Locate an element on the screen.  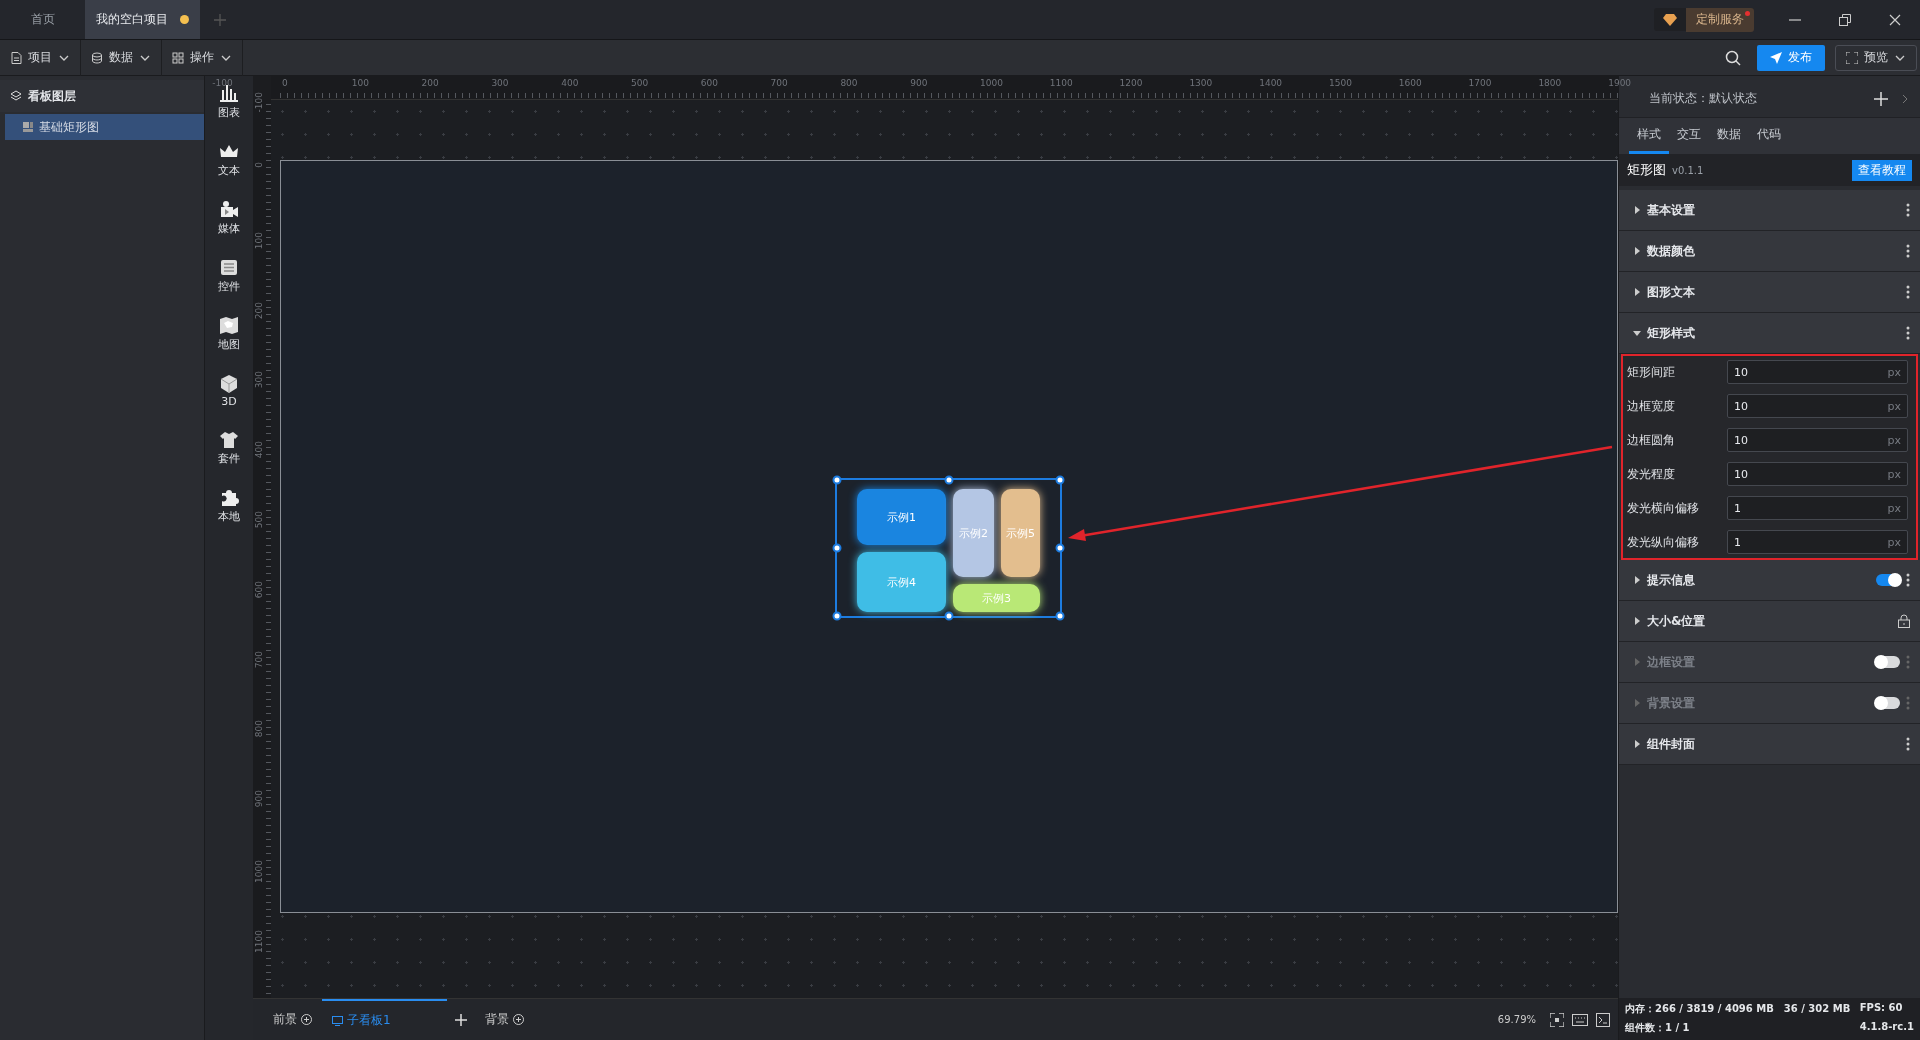
chevron-right-icon is located at coordinates (1905, 98).